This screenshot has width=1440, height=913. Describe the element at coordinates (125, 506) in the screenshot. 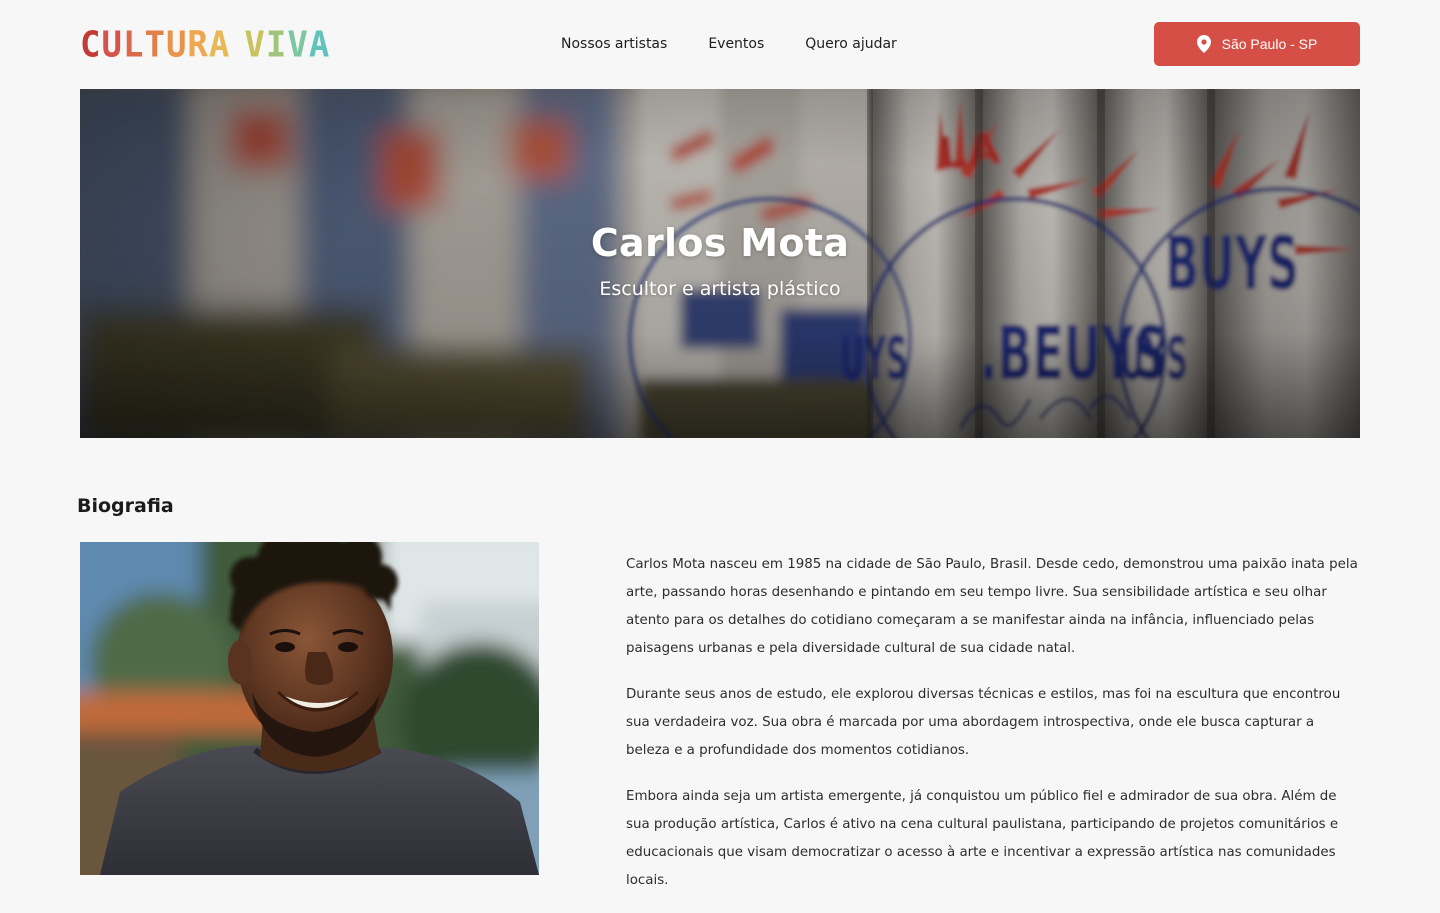

I see `biography-heading: Biografia` at that location.